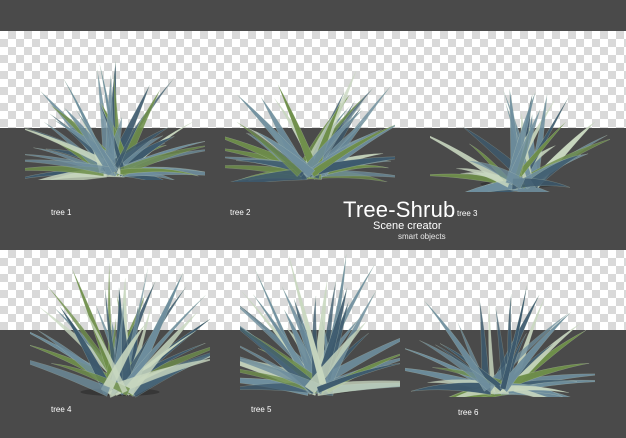 This screenshot has height=438, width=626. What do you see at coordinates (422, 236) in the screenshot?
I see `page-caption: smart objects` at bounding box center [422, 236].